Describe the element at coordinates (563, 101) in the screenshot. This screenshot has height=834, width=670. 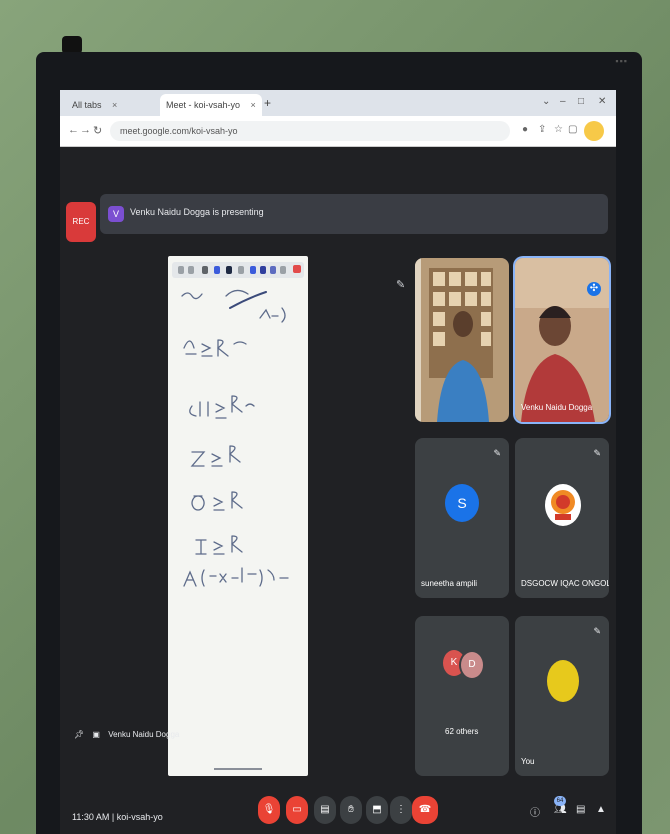
I see `minimize-icon: –` at that location.